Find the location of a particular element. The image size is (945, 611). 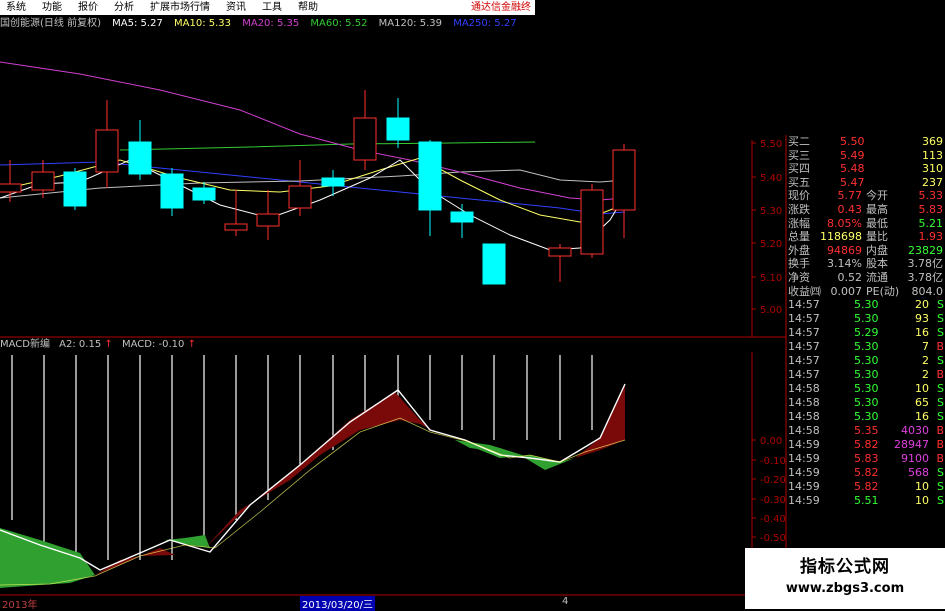

macd-tick-label: -0.20 is located at coordinates (773, 480).